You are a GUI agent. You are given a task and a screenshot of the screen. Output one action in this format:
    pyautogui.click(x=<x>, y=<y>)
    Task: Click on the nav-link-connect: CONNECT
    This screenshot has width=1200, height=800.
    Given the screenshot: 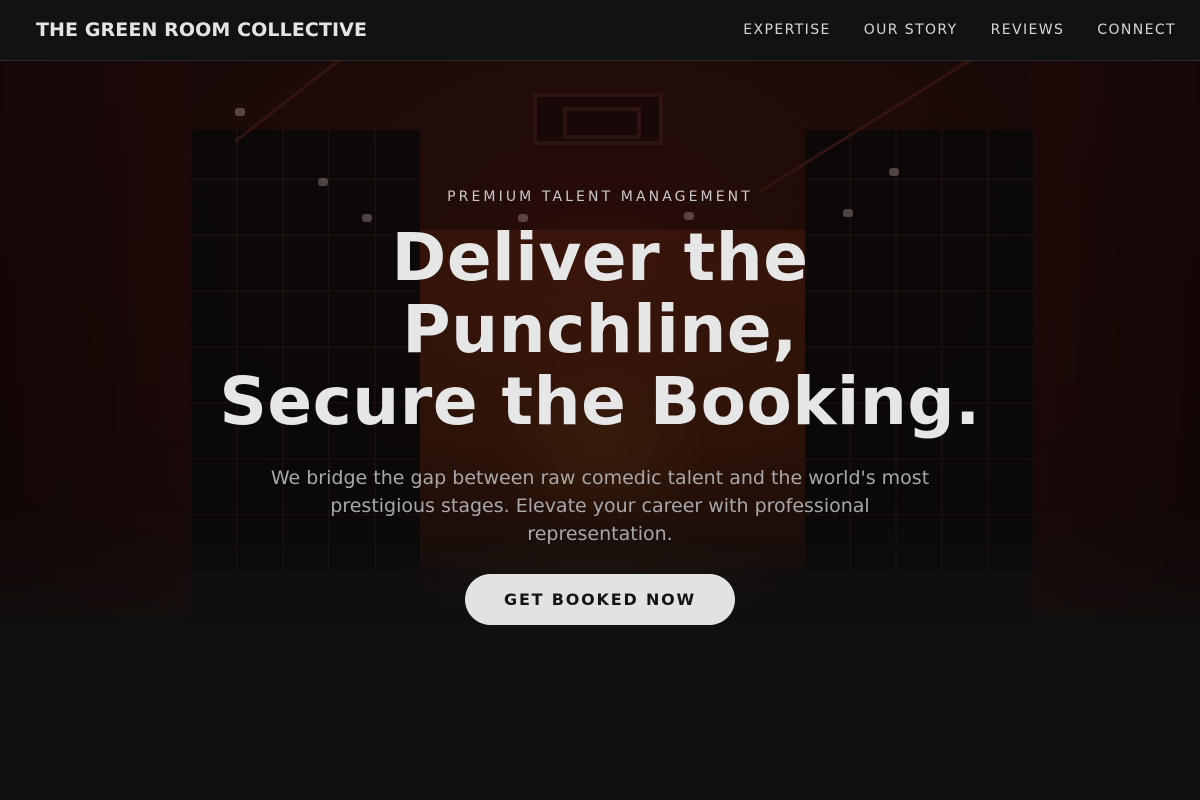 What is the action you would take?
    pyautogui.click(x=1136, y=30)
    